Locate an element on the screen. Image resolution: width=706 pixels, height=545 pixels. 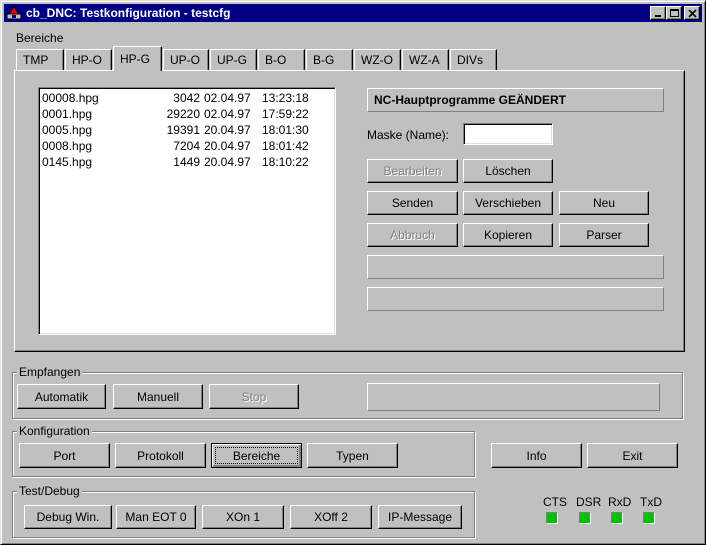
file-size: 19391 is located at coordinates (183, 130).